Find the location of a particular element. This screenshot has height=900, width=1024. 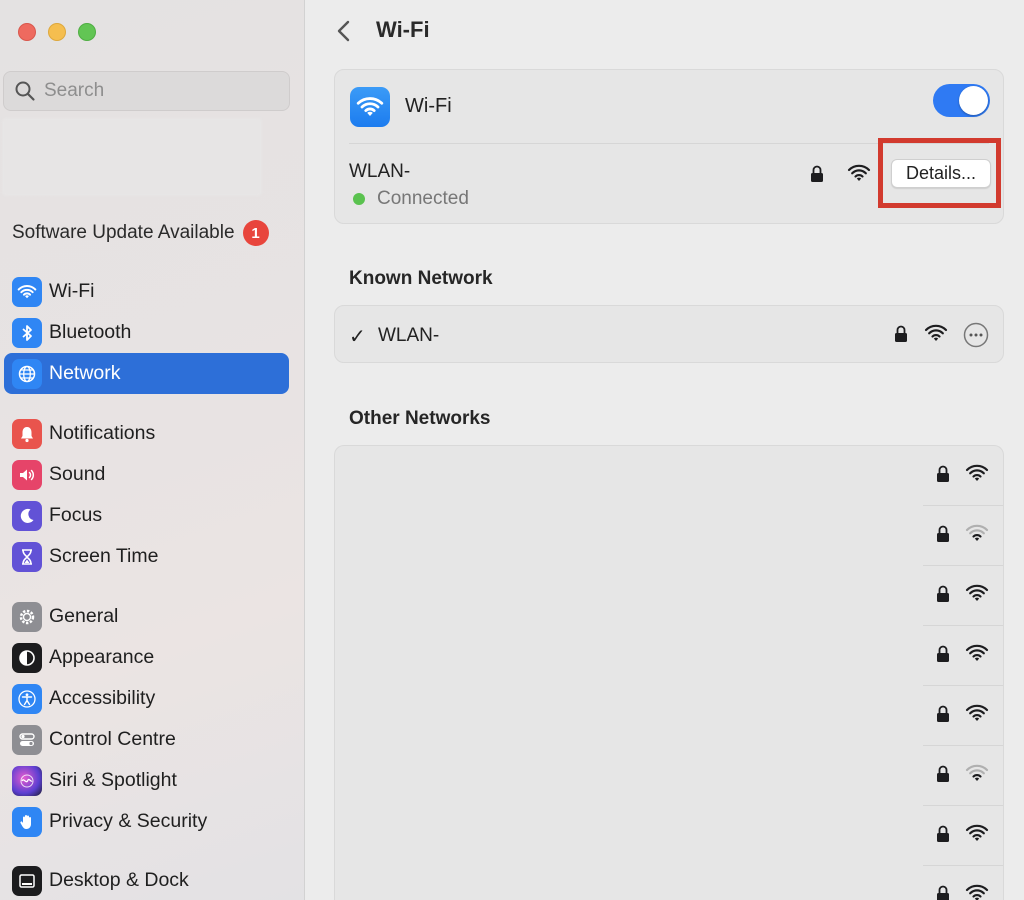

sidebar-item-appearance: Appearance is located at coordinates (146, 657).